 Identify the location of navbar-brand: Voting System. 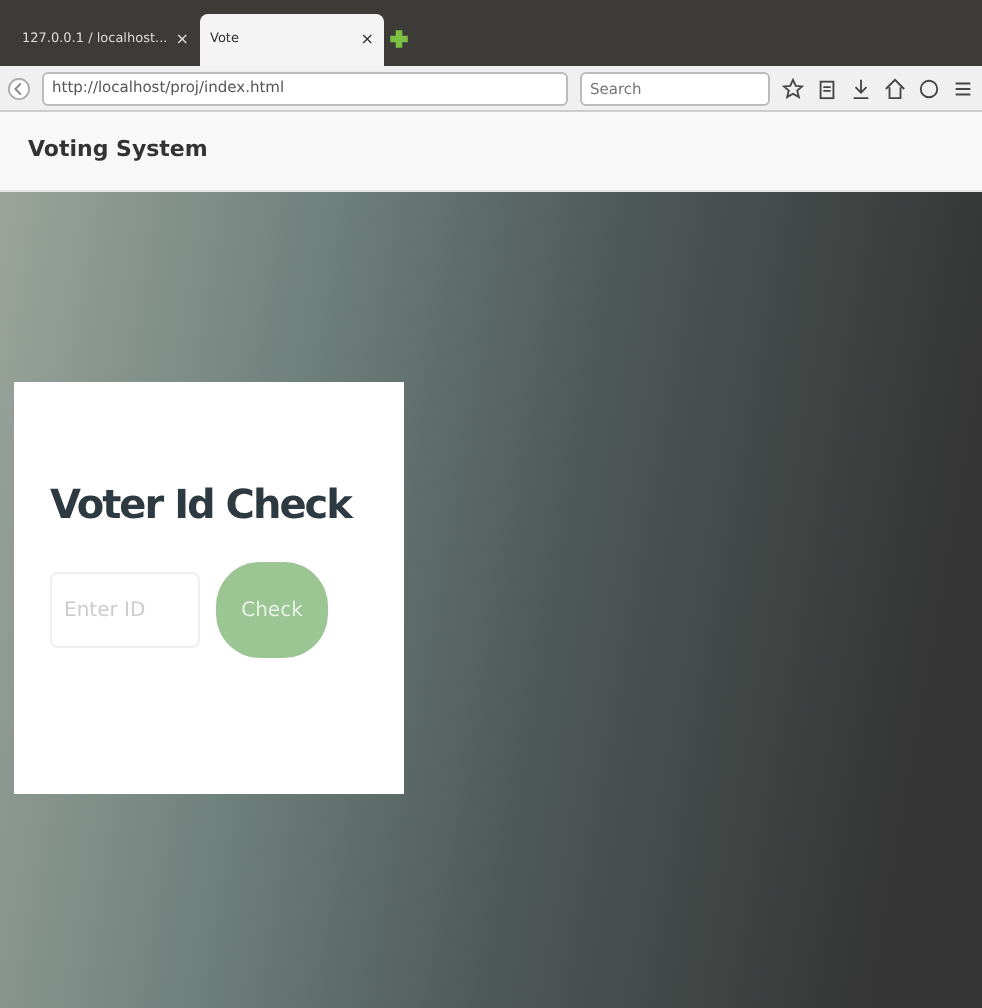
(118, 151).